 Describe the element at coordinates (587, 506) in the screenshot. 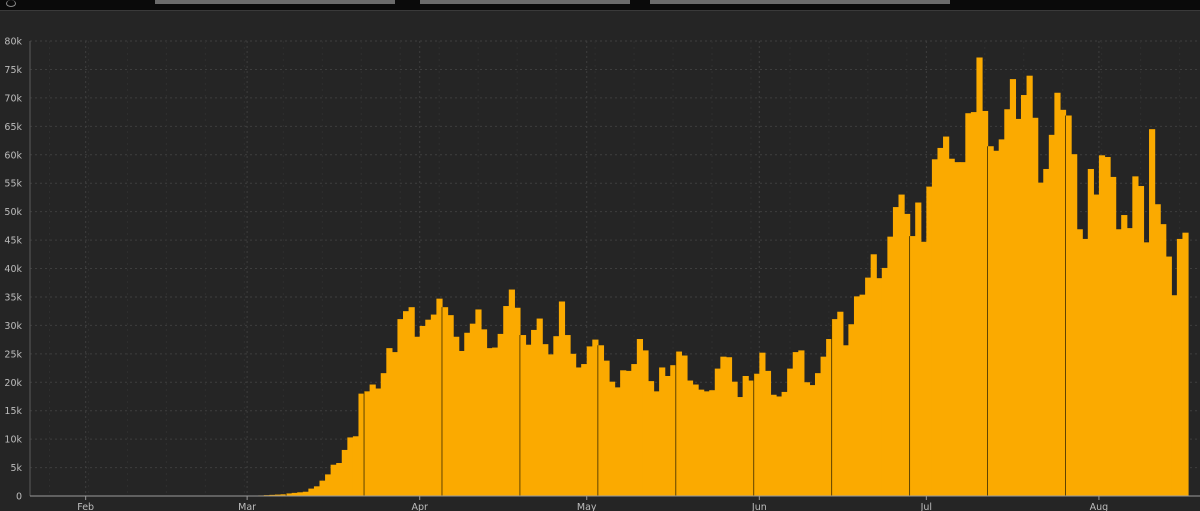

I see `x-tick-label: May` at that location.